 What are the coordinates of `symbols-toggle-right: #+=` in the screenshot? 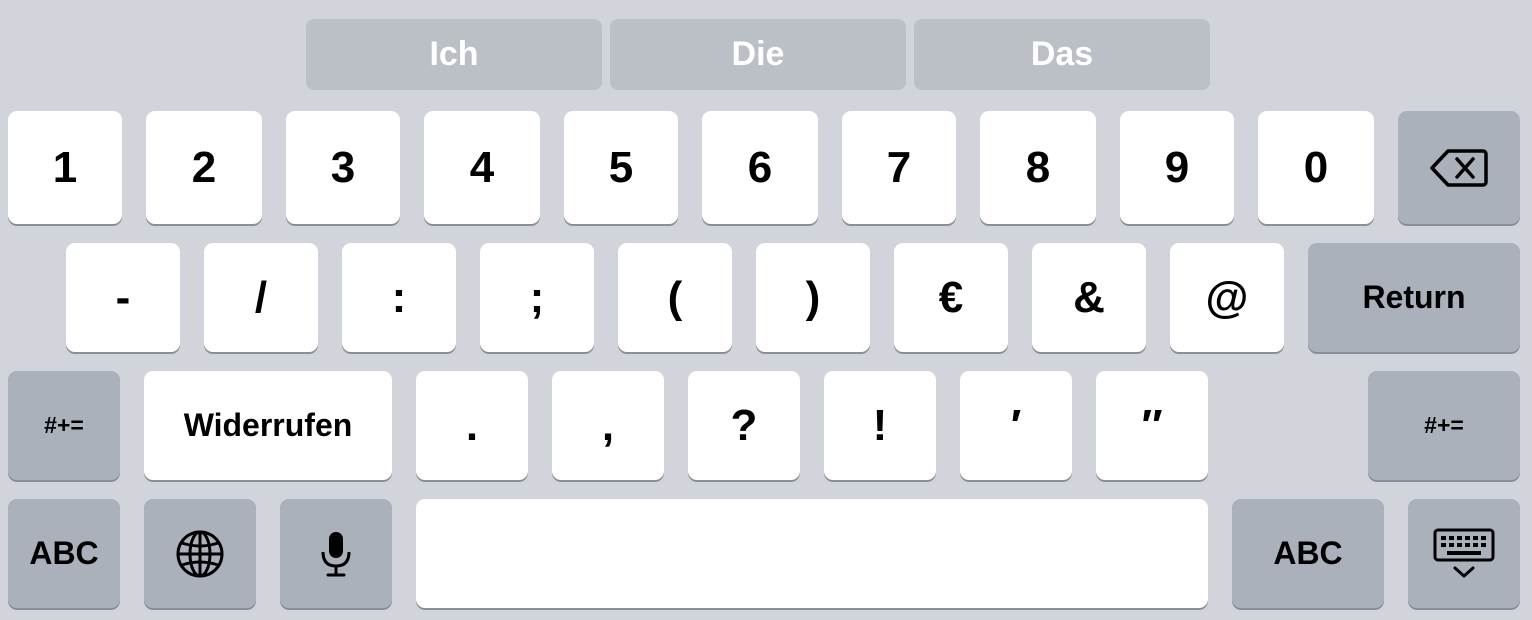 It's located at (1444, 425).